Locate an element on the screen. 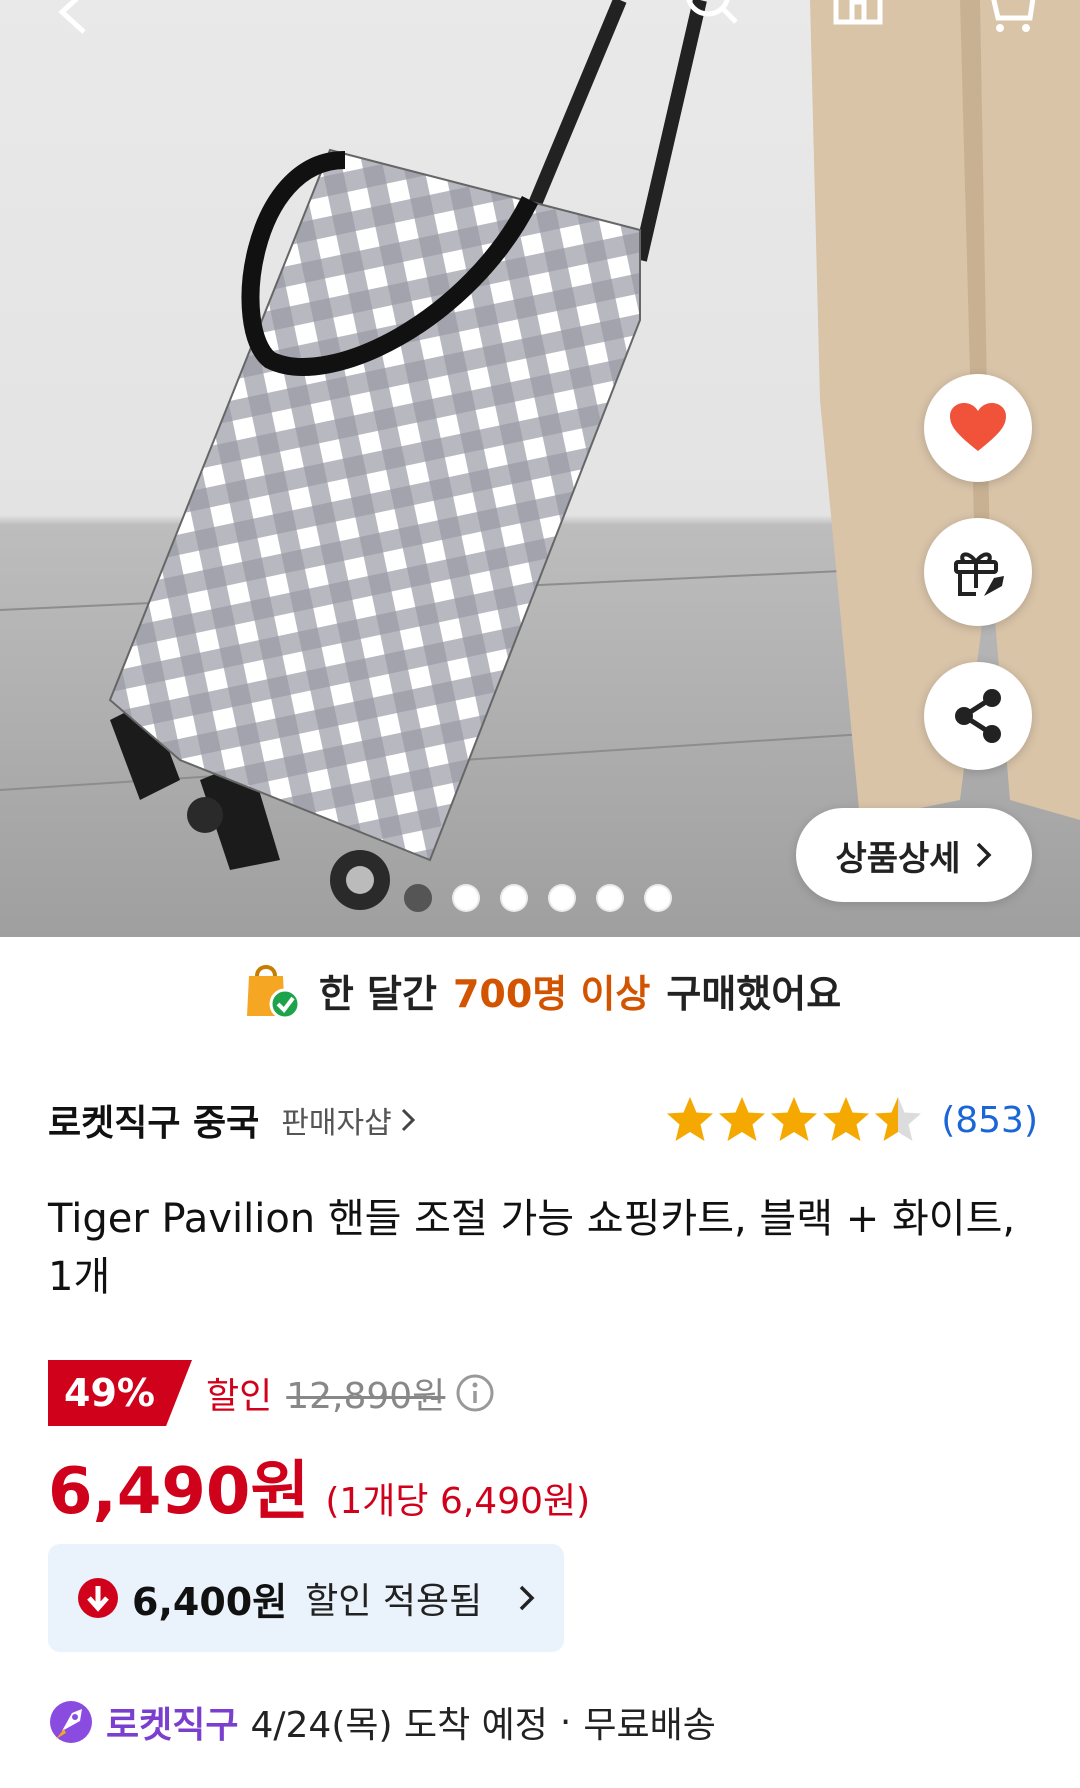 Image resolution: width=1080 pixels, height=1788 pixels. info-icon is located at coordinates (475, 1393).